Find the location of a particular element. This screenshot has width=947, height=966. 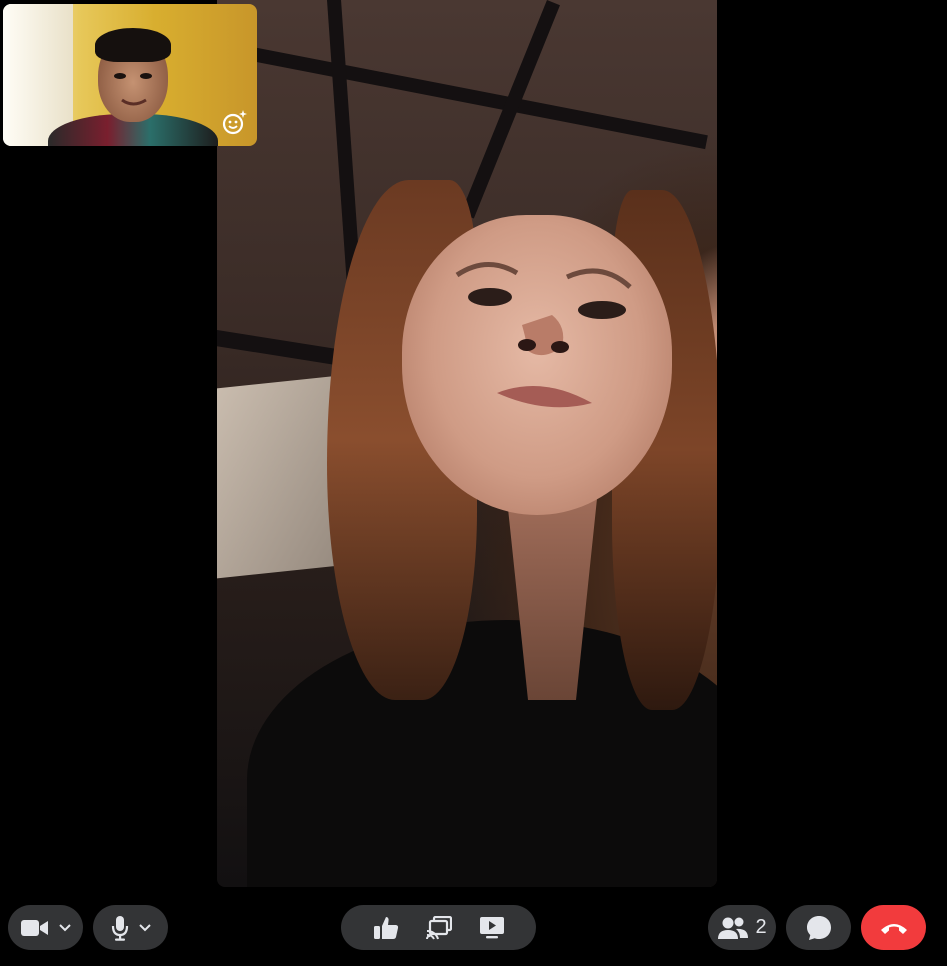

people-icon is located at coordinates (733, 928).